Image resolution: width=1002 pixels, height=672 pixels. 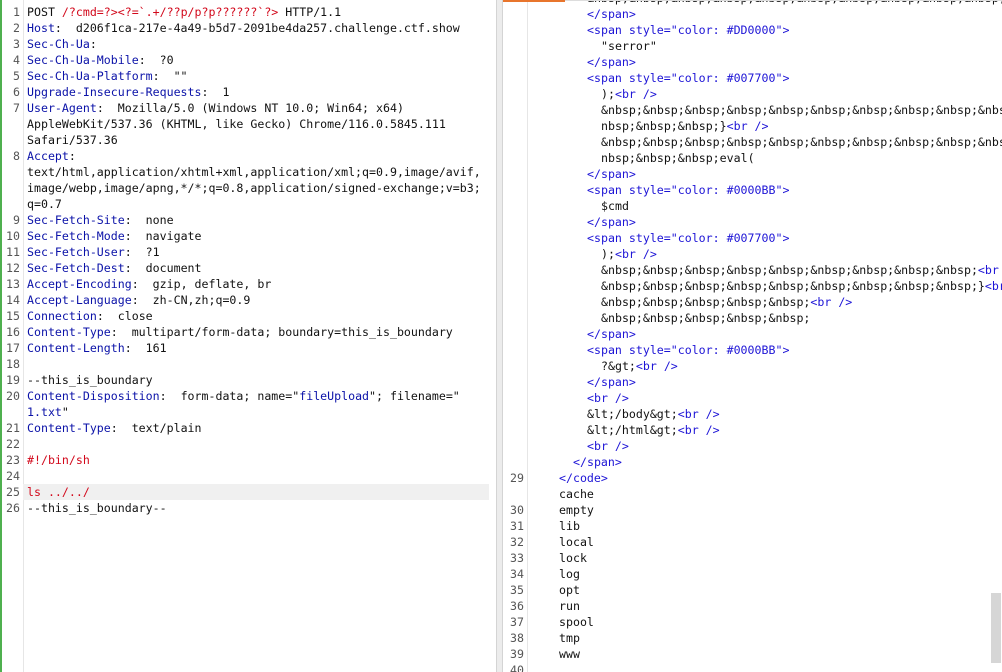 What do you see at coordinates (249, 284) in the screenshot?
I see `request-line: 13 Accept-Encoding: gzip, deflate, br` at bounding box center [249, 284].